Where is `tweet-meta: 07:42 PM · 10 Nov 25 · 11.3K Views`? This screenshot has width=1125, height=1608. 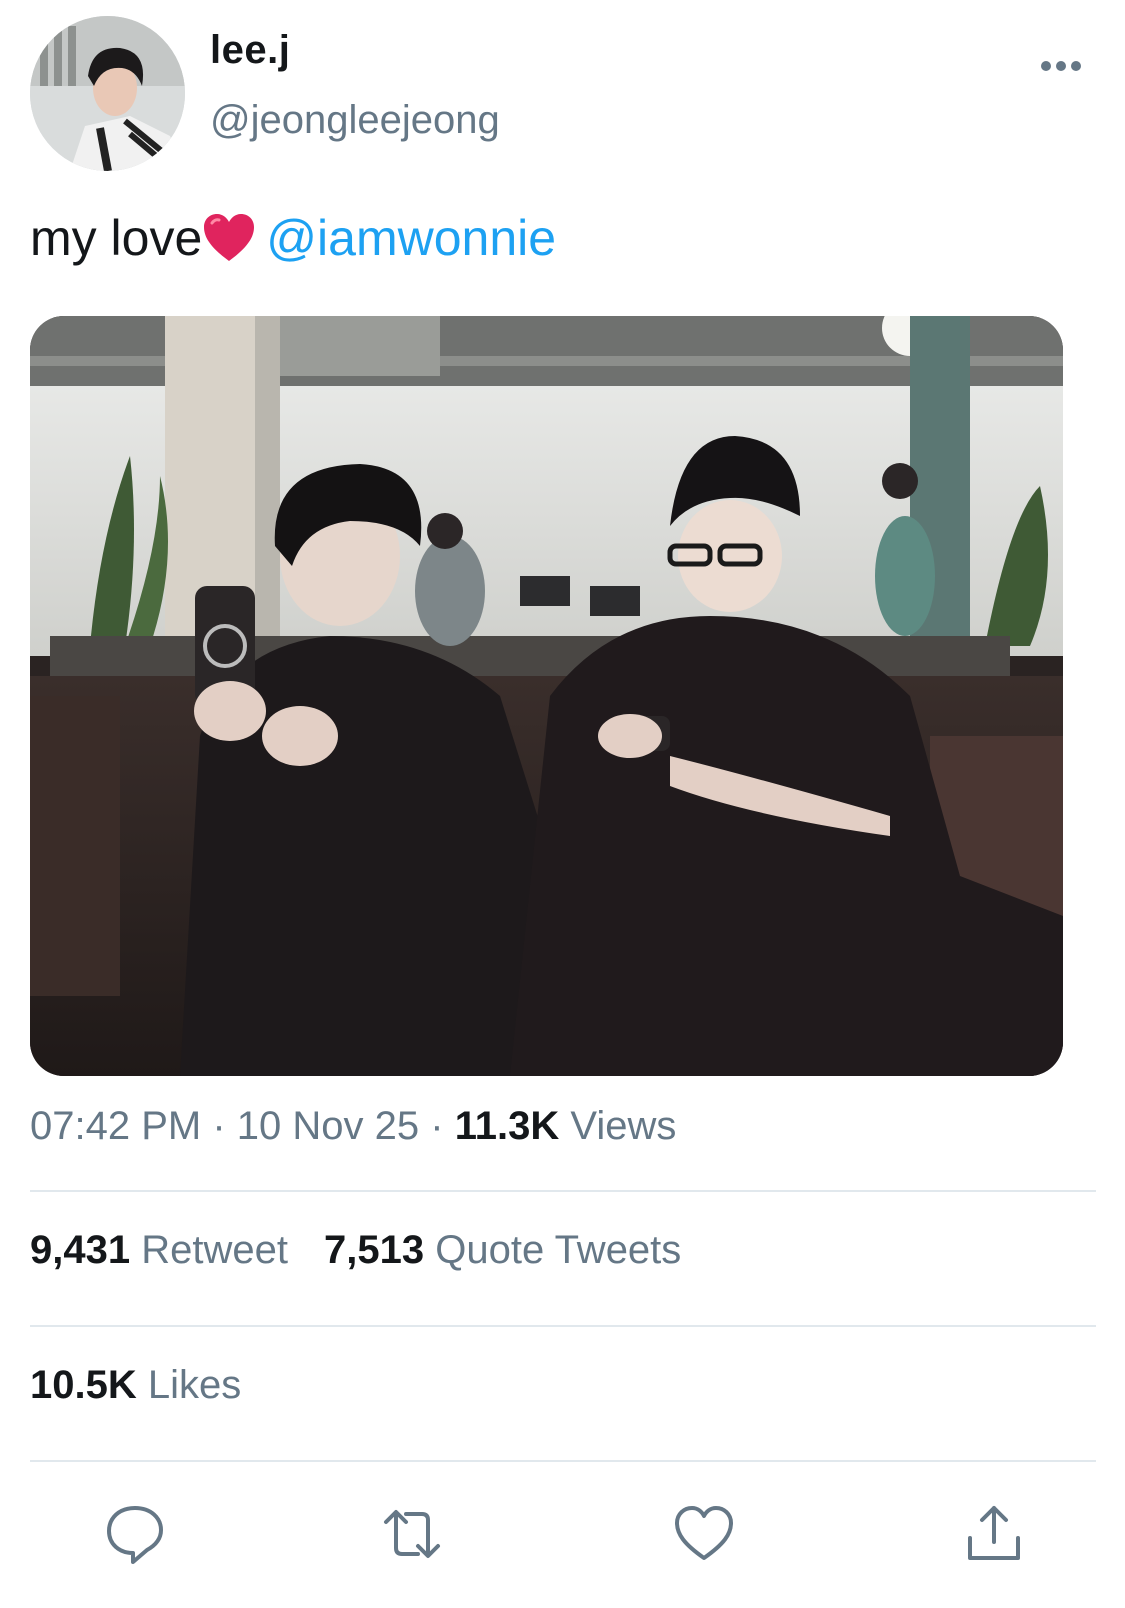
tweet-meta: 07:42 PM · 10 Nov 25 · 11.3K Views is located at coordinates (353, 1126).